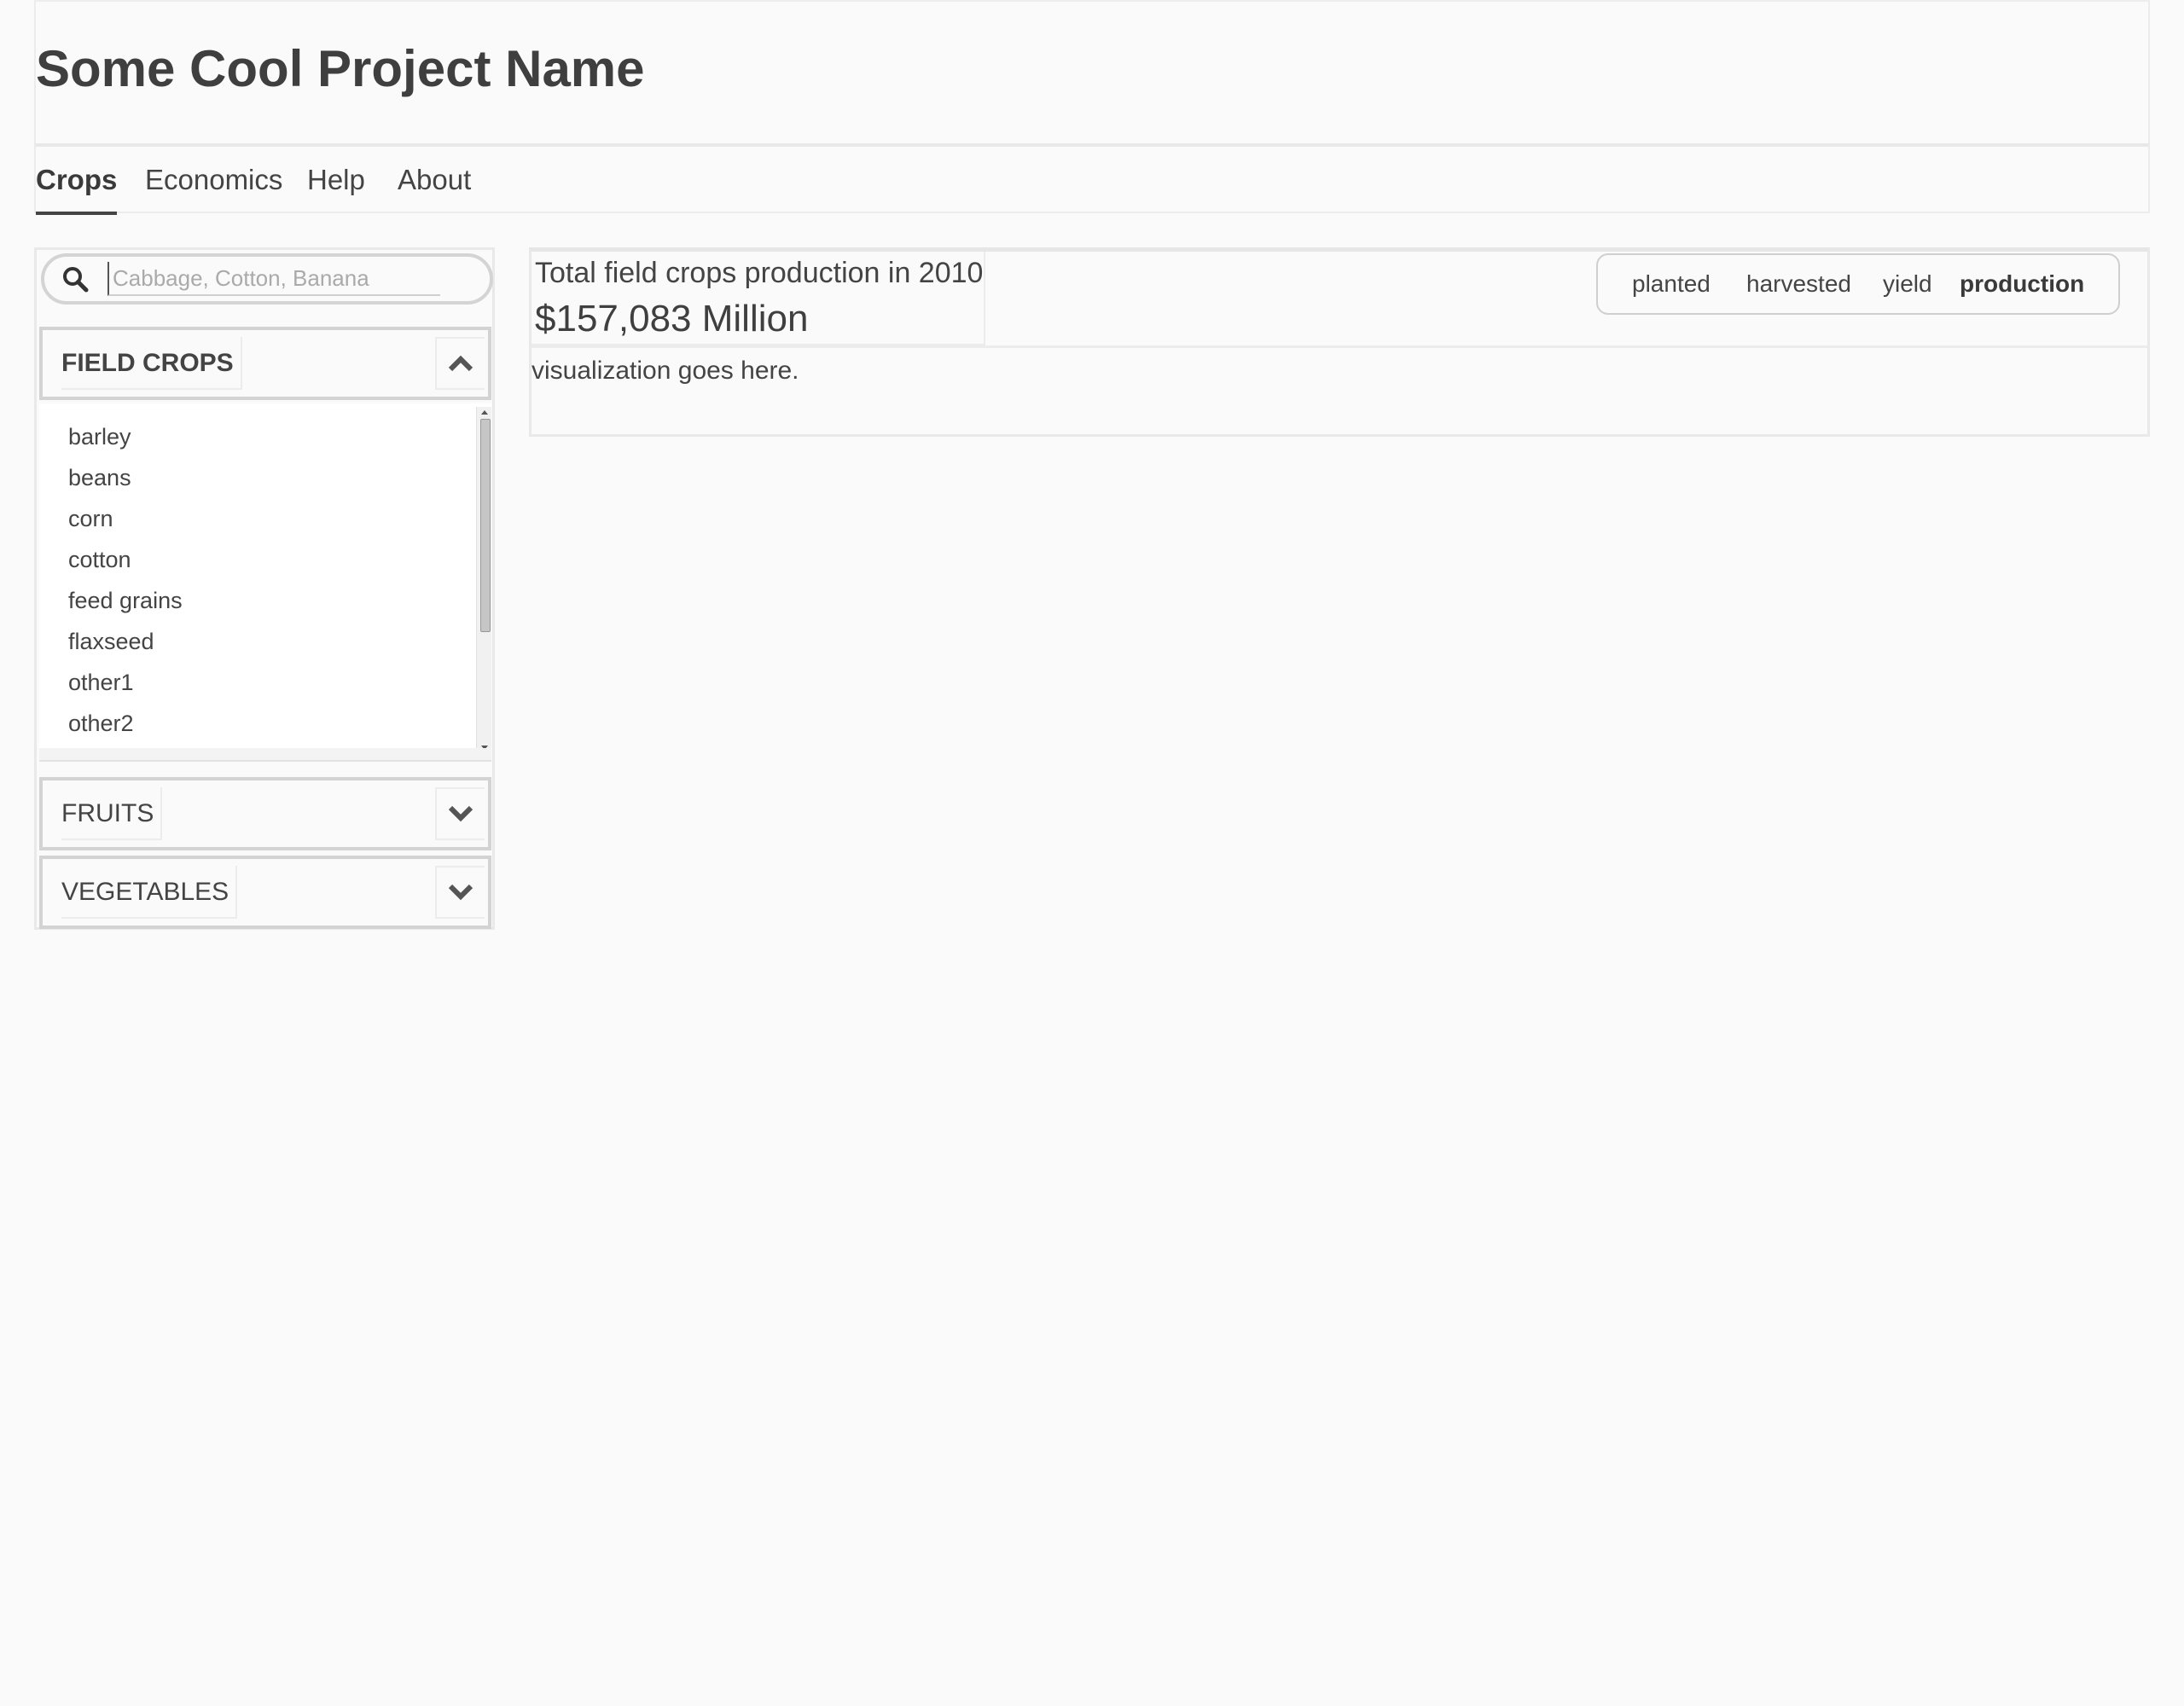 The height and width of the screenshot is (1706, 2184). Describe the element at coordinates (340, 68) in the screenshot. I see `page-title: Some Cool Project Name` at that location.